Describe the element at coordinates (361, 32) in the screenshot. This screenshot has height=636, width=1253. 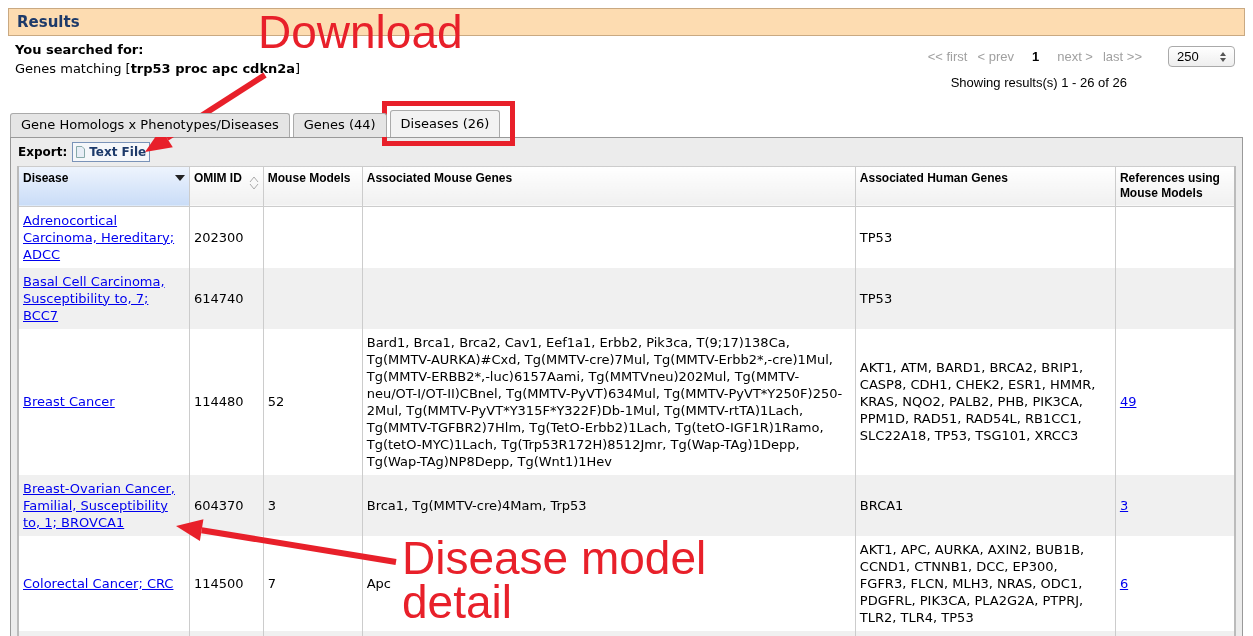
I see `annotation-label: Download` at that location.